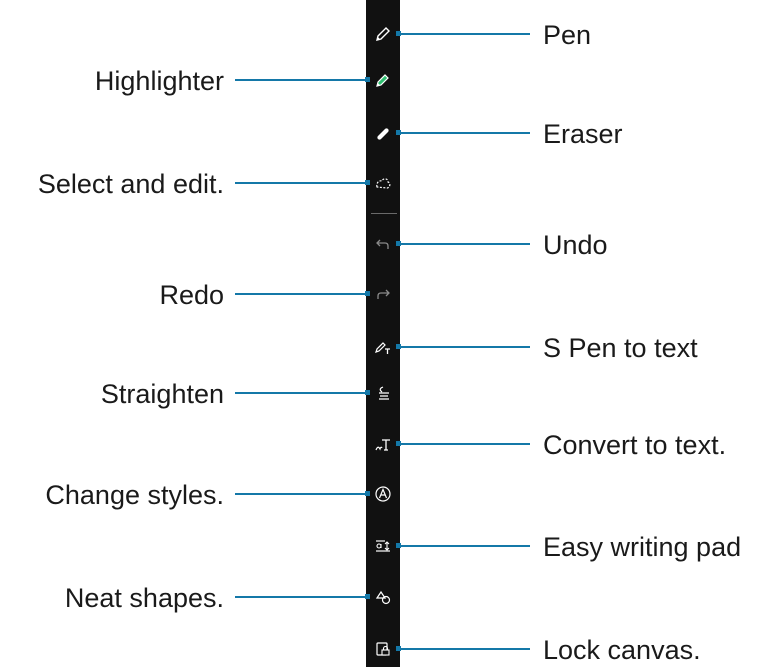 The width and height of the screenshot is (771, 667). I want to click on label-undo: Undo, so click(575, 245).